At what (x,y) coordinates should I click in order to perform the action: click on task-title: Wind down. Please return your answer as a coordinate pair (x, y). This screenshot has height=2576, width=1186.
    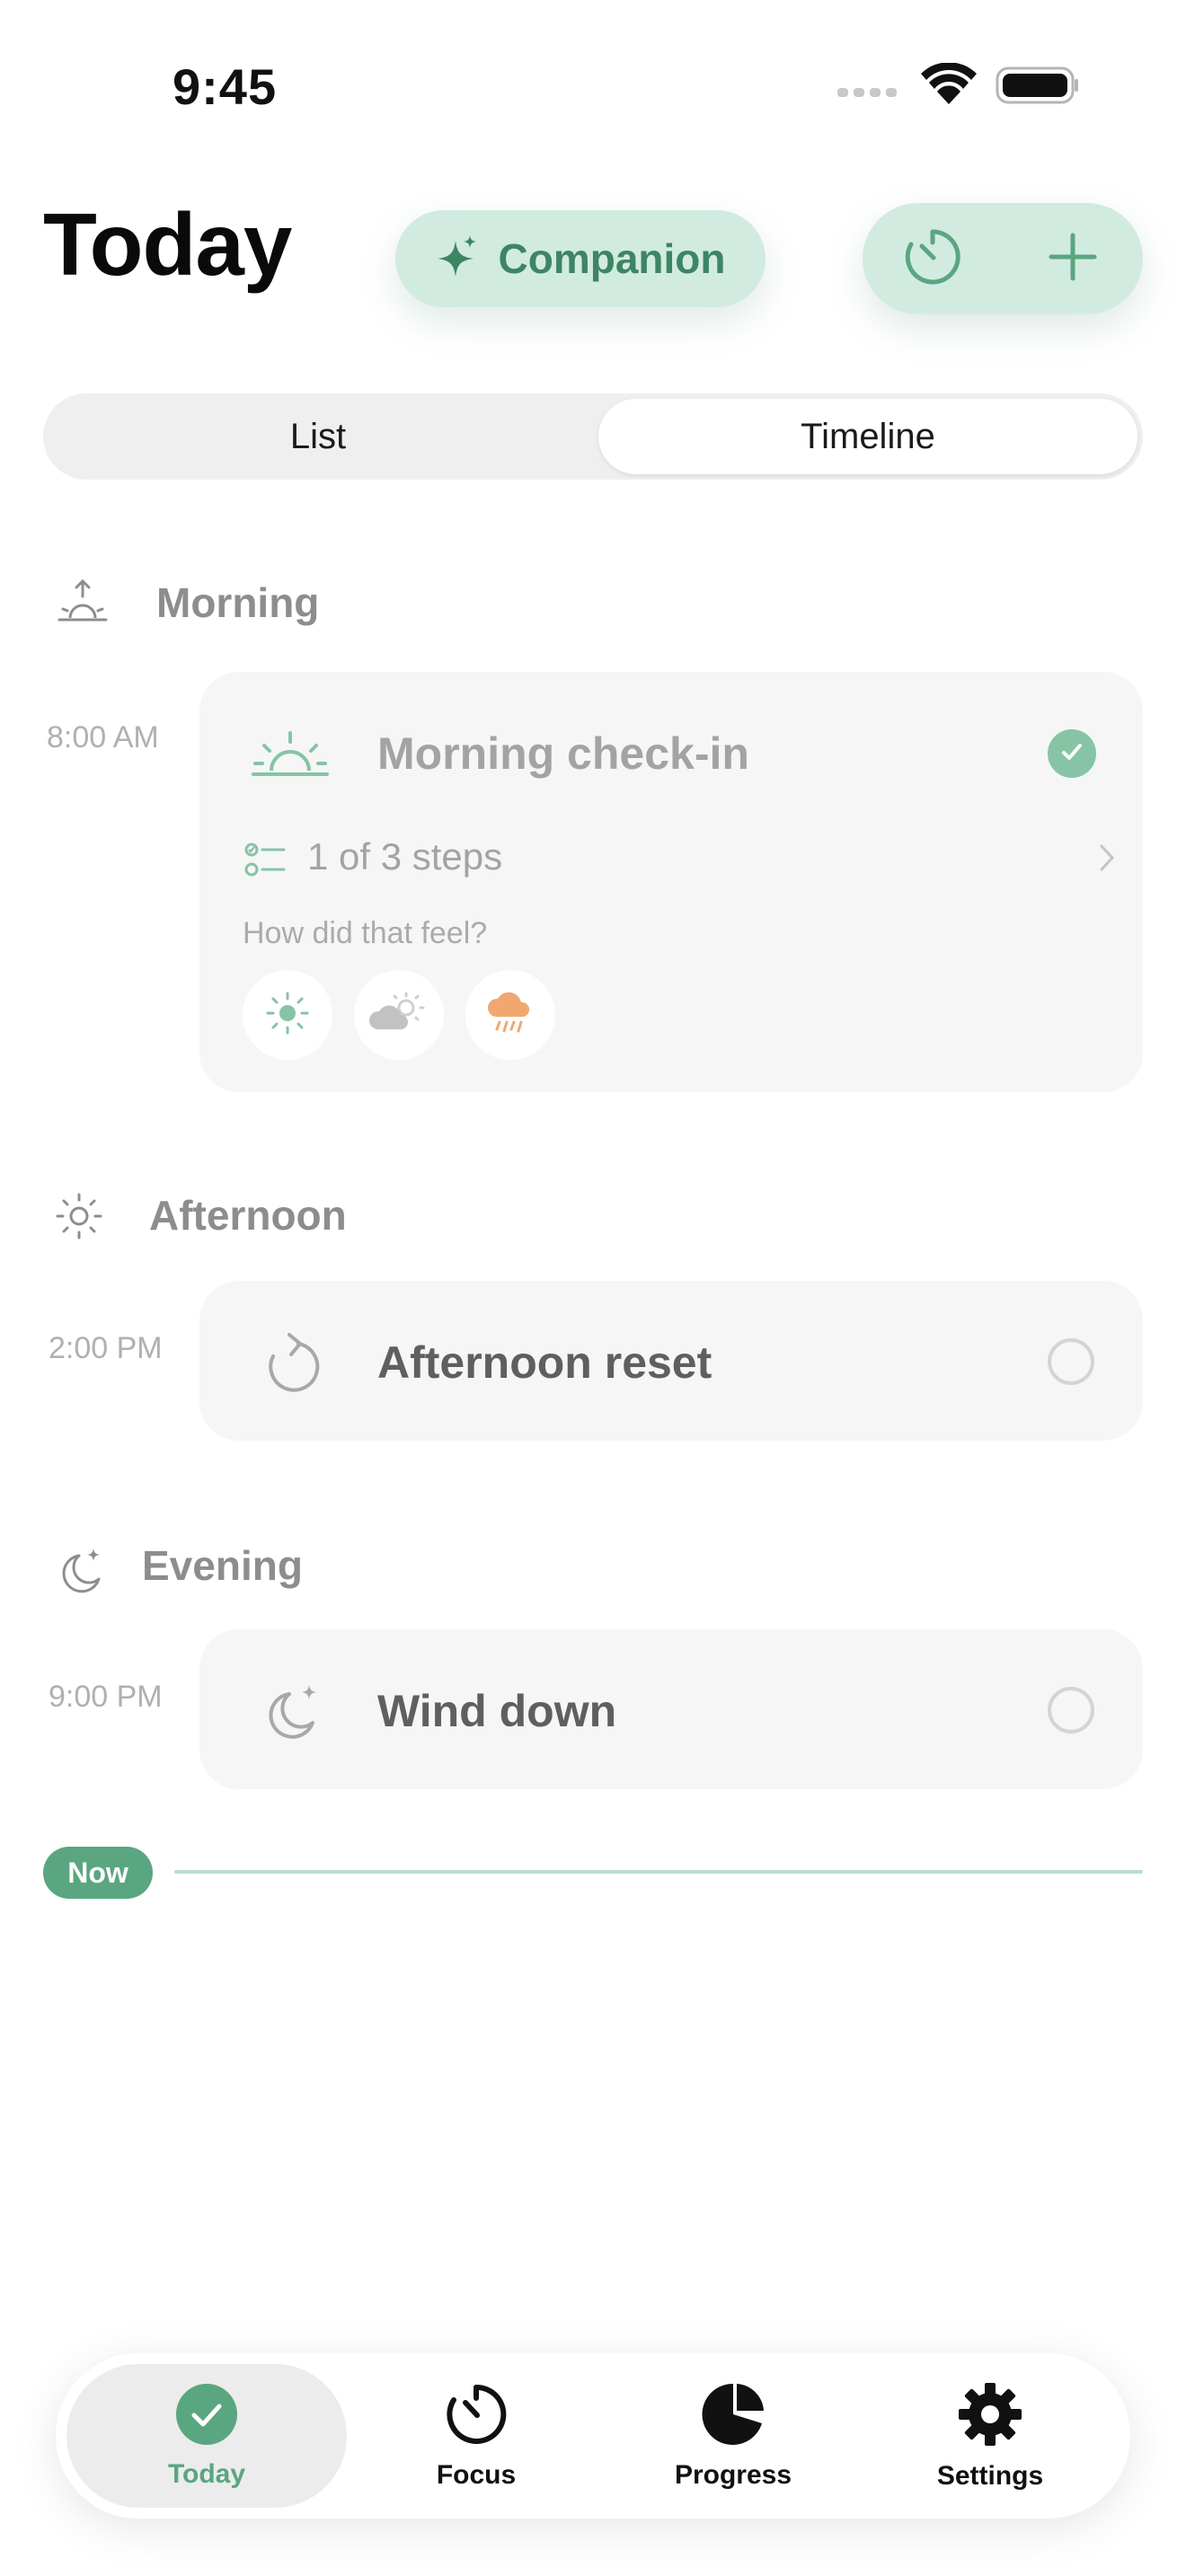
    Looking at the image, I should click on (497, 1711).